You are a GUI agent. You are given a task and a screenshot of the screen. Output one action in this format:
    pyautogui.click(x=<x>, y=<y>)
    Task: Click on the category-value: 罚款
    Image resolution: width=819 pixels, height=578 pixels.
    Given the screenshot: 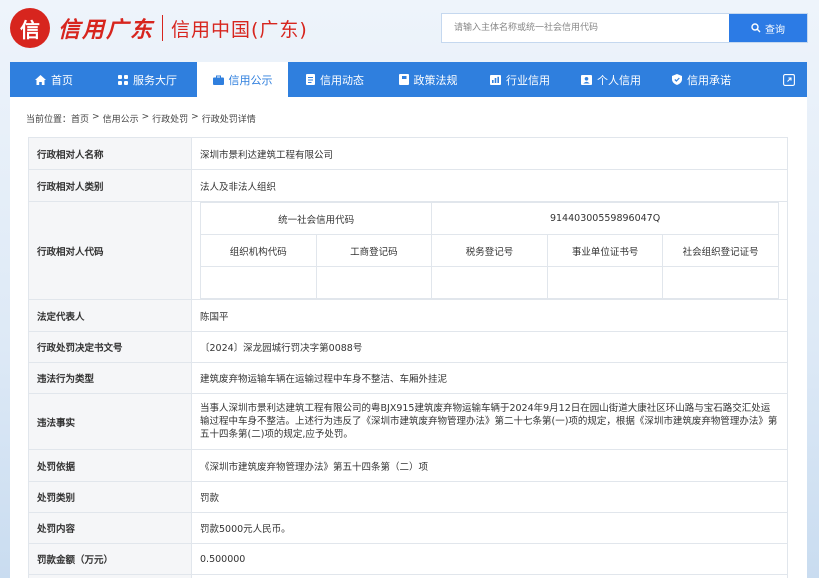 What is the action you would take?
    pyautogui.click(x=489, y=497)
    